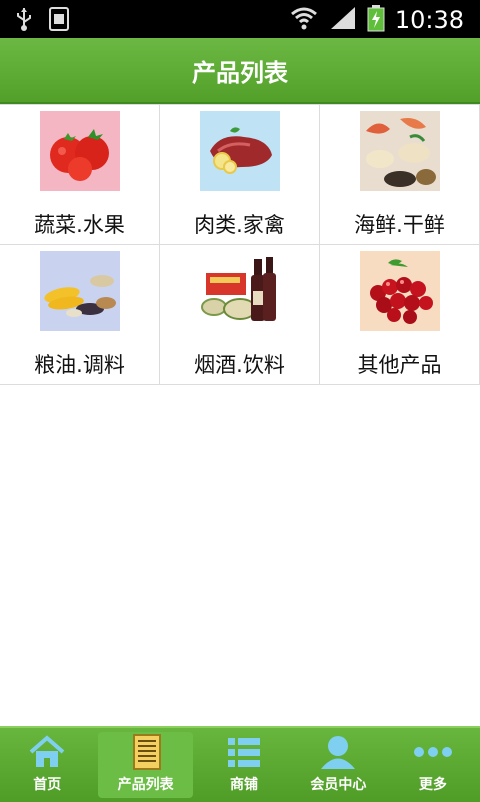 The width and height of the screenshot is (480, 802). Describe the element at coordinates (429, 20) in the screenshot. I see `status-time: 10:38` at that location.